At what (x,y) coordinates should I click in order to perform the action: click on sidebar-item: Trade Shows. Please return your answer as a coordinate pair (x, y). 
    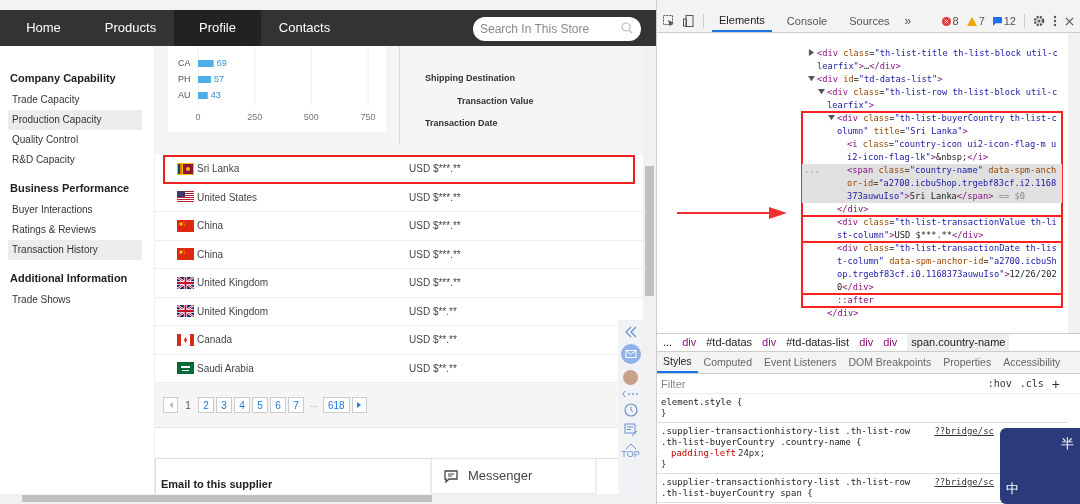
    Looking at the image, I should click on (75, 300).